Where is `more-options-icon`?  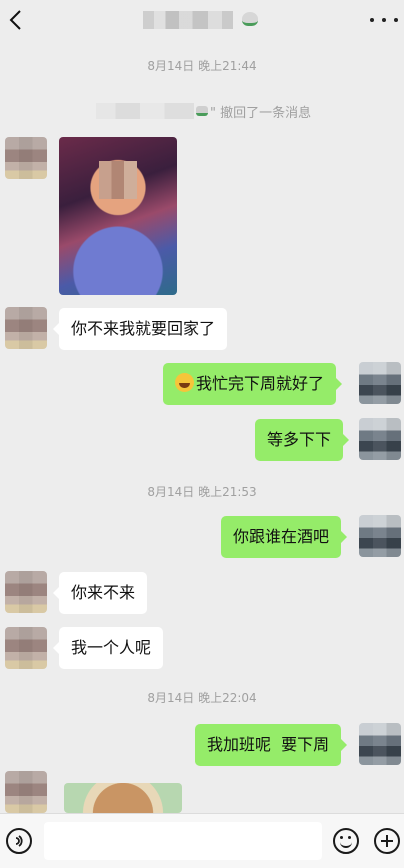 more-options-icon is located at coordinates (384, 20).